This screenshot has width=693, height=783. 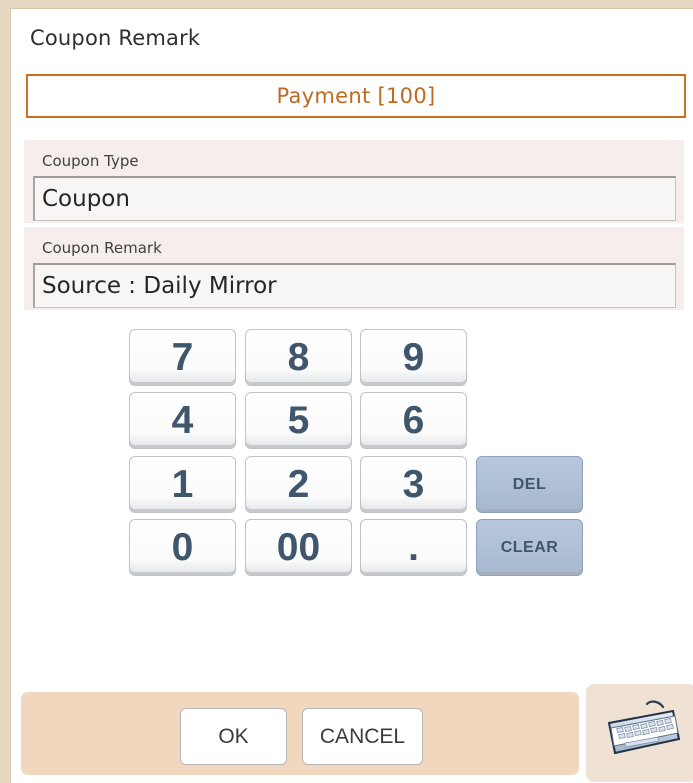 I want to click on keyboard-icon, so click(x=644, y=727).